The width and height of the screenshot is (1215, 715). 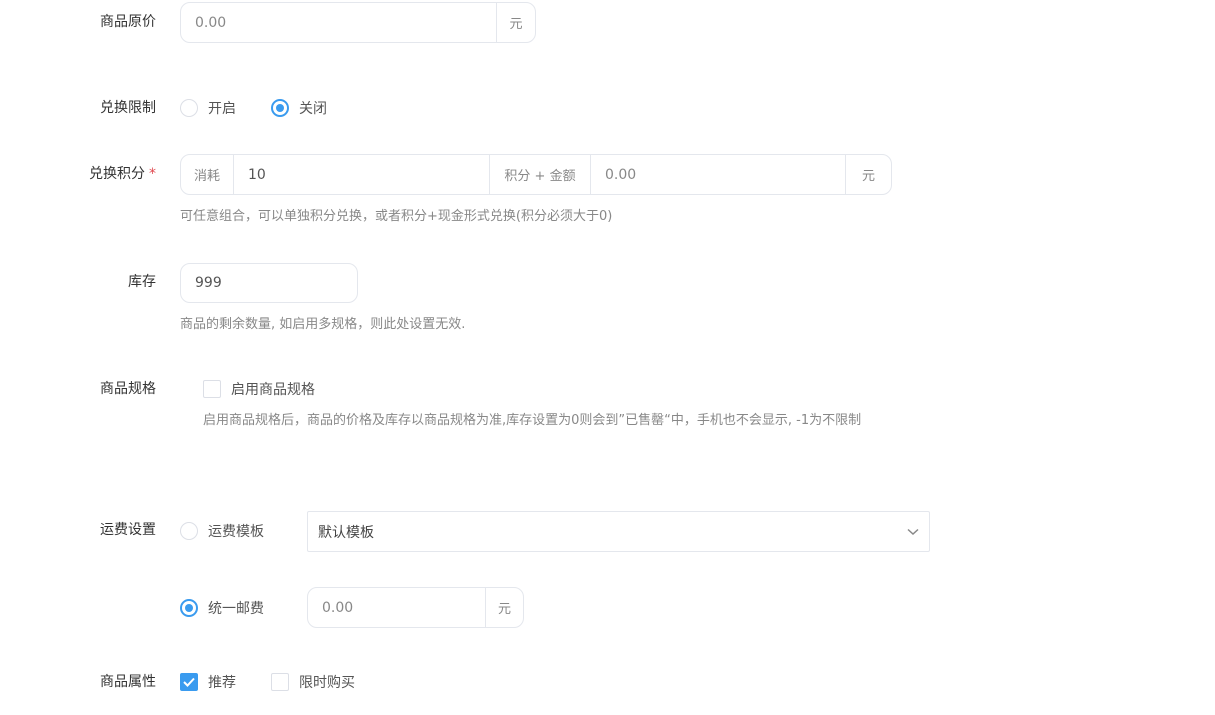 What do you see at coordinates (313, 109) in the screenshot?
I see `exchange-limit-close-label: 关闭` at bounding box center [313, 109].